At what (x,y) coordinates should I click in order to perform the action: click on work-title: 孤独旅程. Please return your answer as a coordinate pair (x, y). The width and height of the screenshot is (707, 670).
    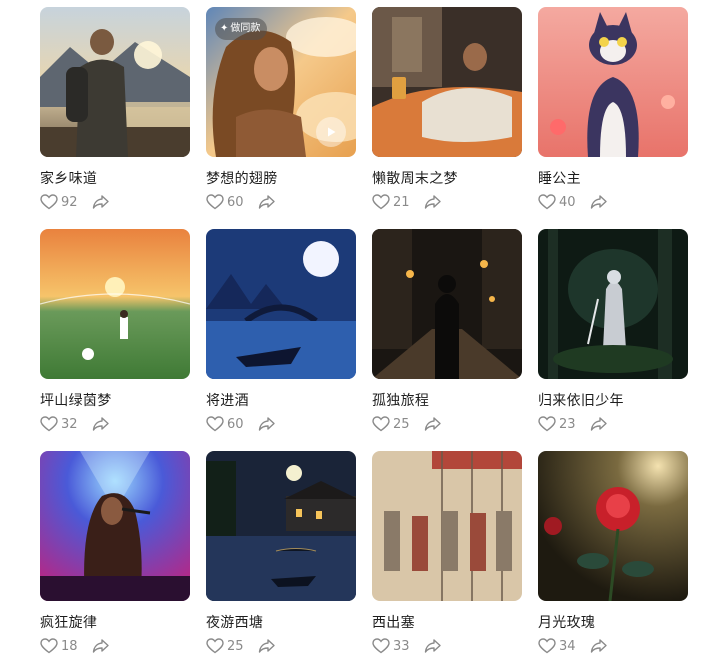
    Looking at the image, I should click on (447, 400).